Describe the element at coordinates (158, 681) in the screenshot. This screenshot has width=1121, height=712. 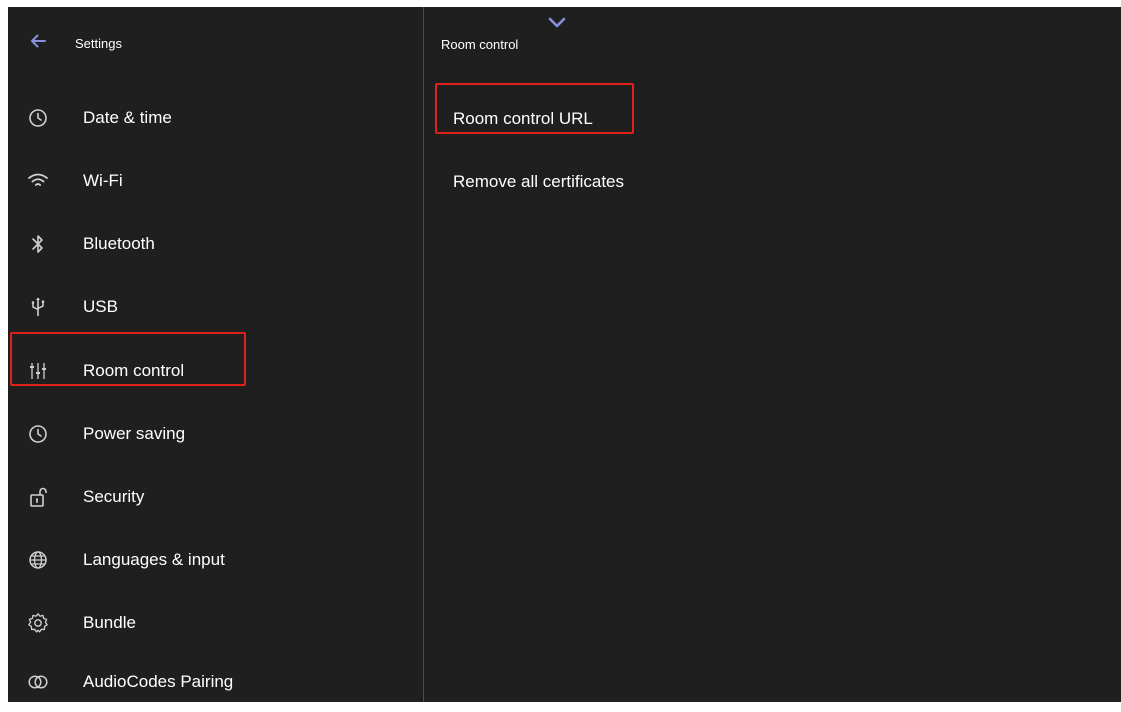
I see `sidebar-item-label: AudioCodes Pairing` at that location.